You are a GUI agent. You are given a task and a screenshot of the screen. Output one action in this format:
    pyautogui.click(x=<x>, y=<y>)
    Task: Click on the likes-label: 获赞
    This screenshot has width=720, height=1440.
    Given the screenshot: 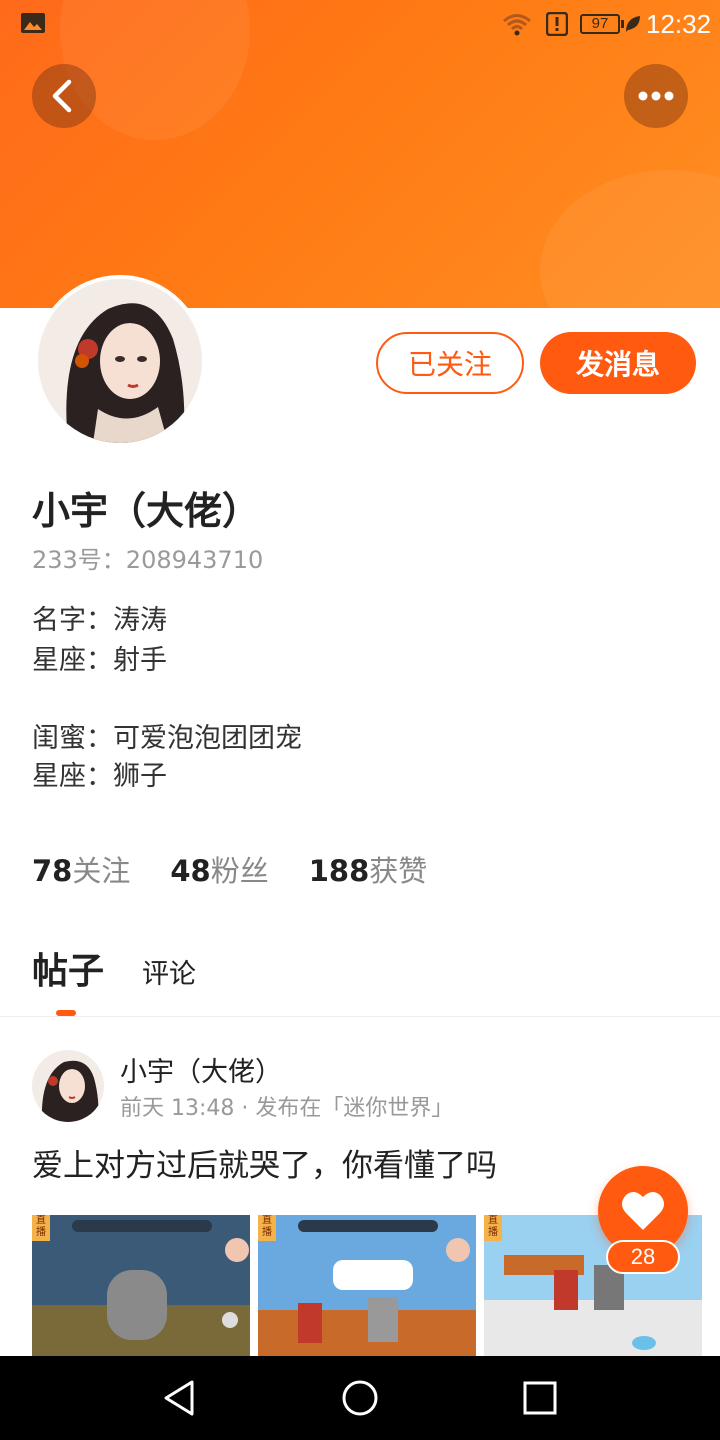 What is the action you would take?
    pyautogui.click(x=398, y=871)
    